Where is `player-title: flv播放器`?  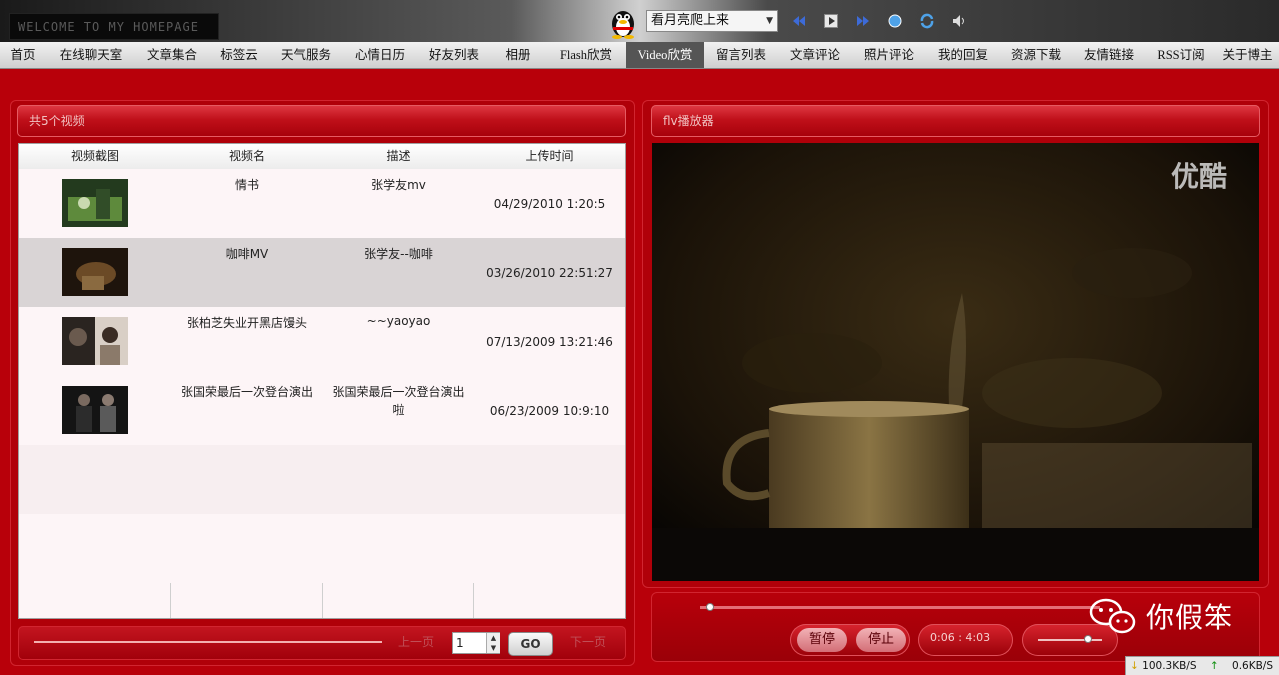 player-title: flv播放器 is located at coordinates (955, 121).